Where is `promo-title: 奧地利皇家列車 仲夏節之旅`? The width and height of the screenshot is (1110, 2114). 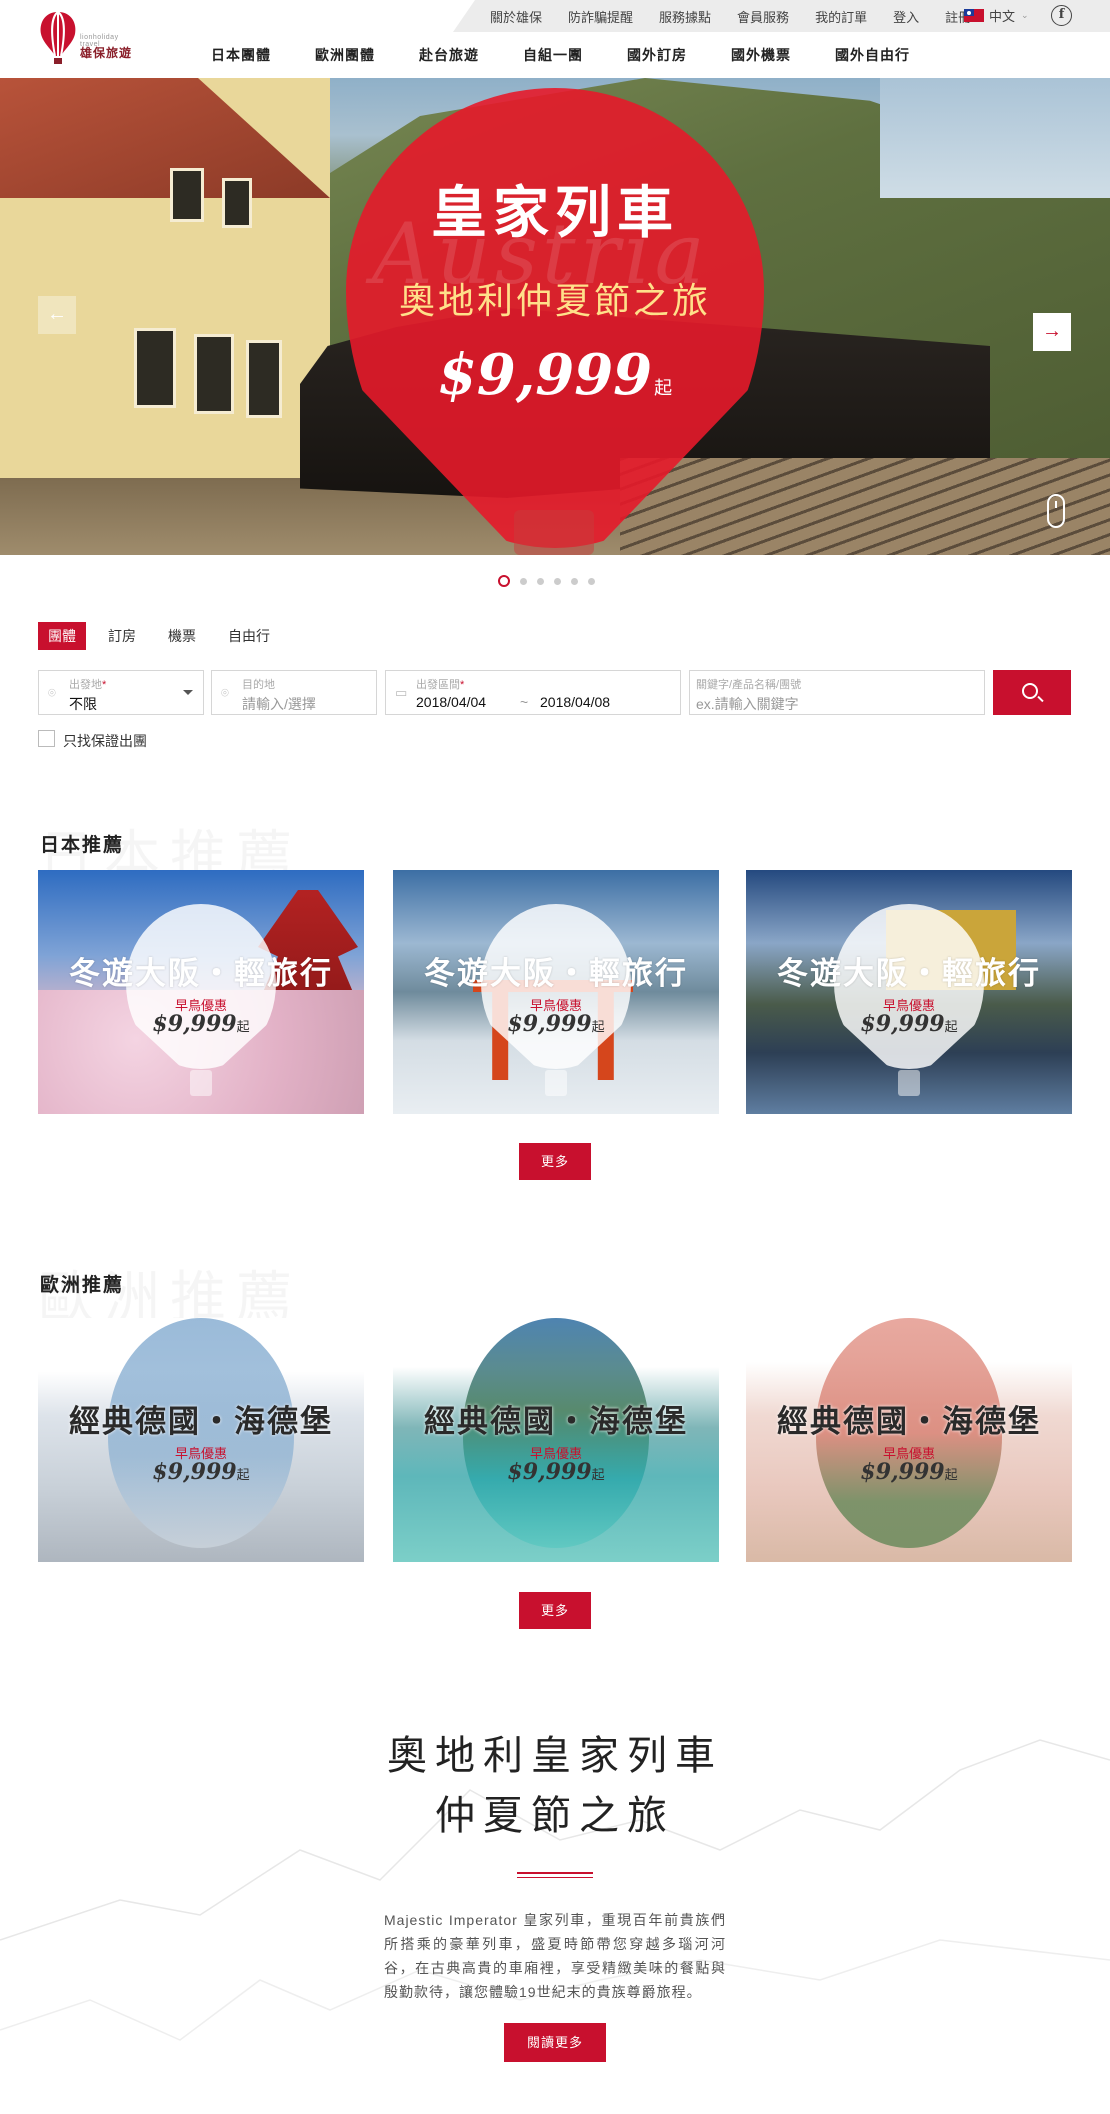 promo-title: 奧地利皇家列車 仲夏節之旅 is located at coordinates (555, 1786).